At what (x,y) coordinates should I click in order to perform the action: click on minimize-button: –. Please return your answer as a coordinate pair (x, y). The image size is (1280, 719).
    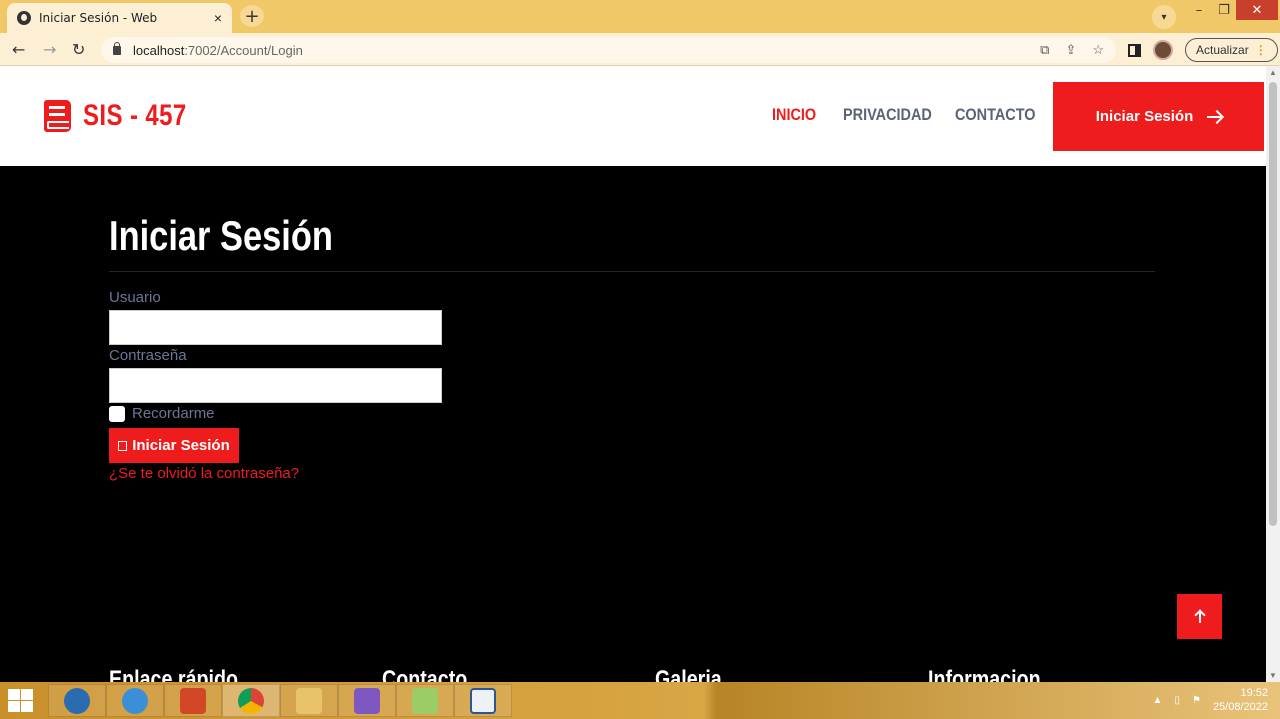
    Looking at the image, I should click on (1199, 10).